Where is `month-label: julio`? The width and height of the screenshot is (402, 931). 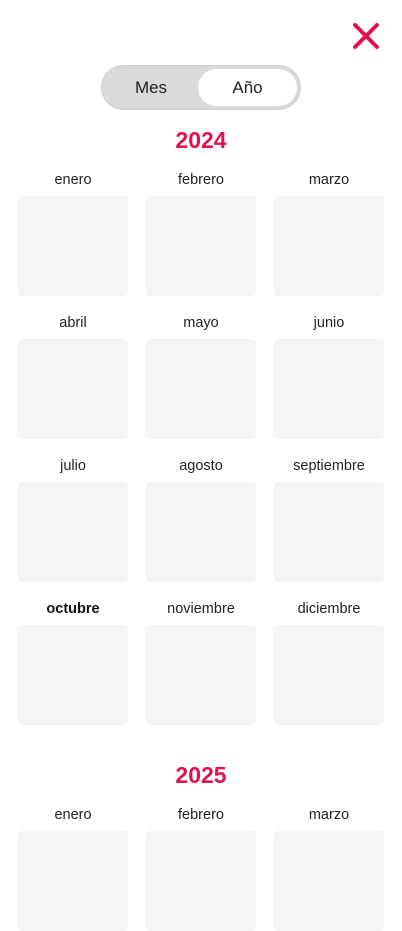
month-label: julio is located at coordinates (73, 466).